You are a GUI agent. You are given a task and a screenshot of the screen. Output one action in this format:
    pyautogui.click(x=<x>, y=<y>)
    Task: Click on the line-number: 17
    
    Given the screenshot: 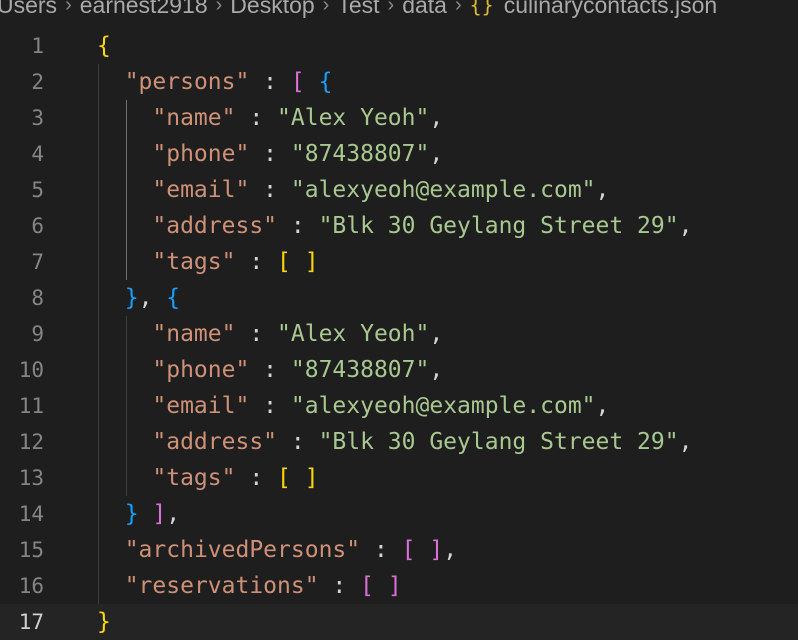 What is the action you would take?
    pyautogui.click(x=31, y=622)
    